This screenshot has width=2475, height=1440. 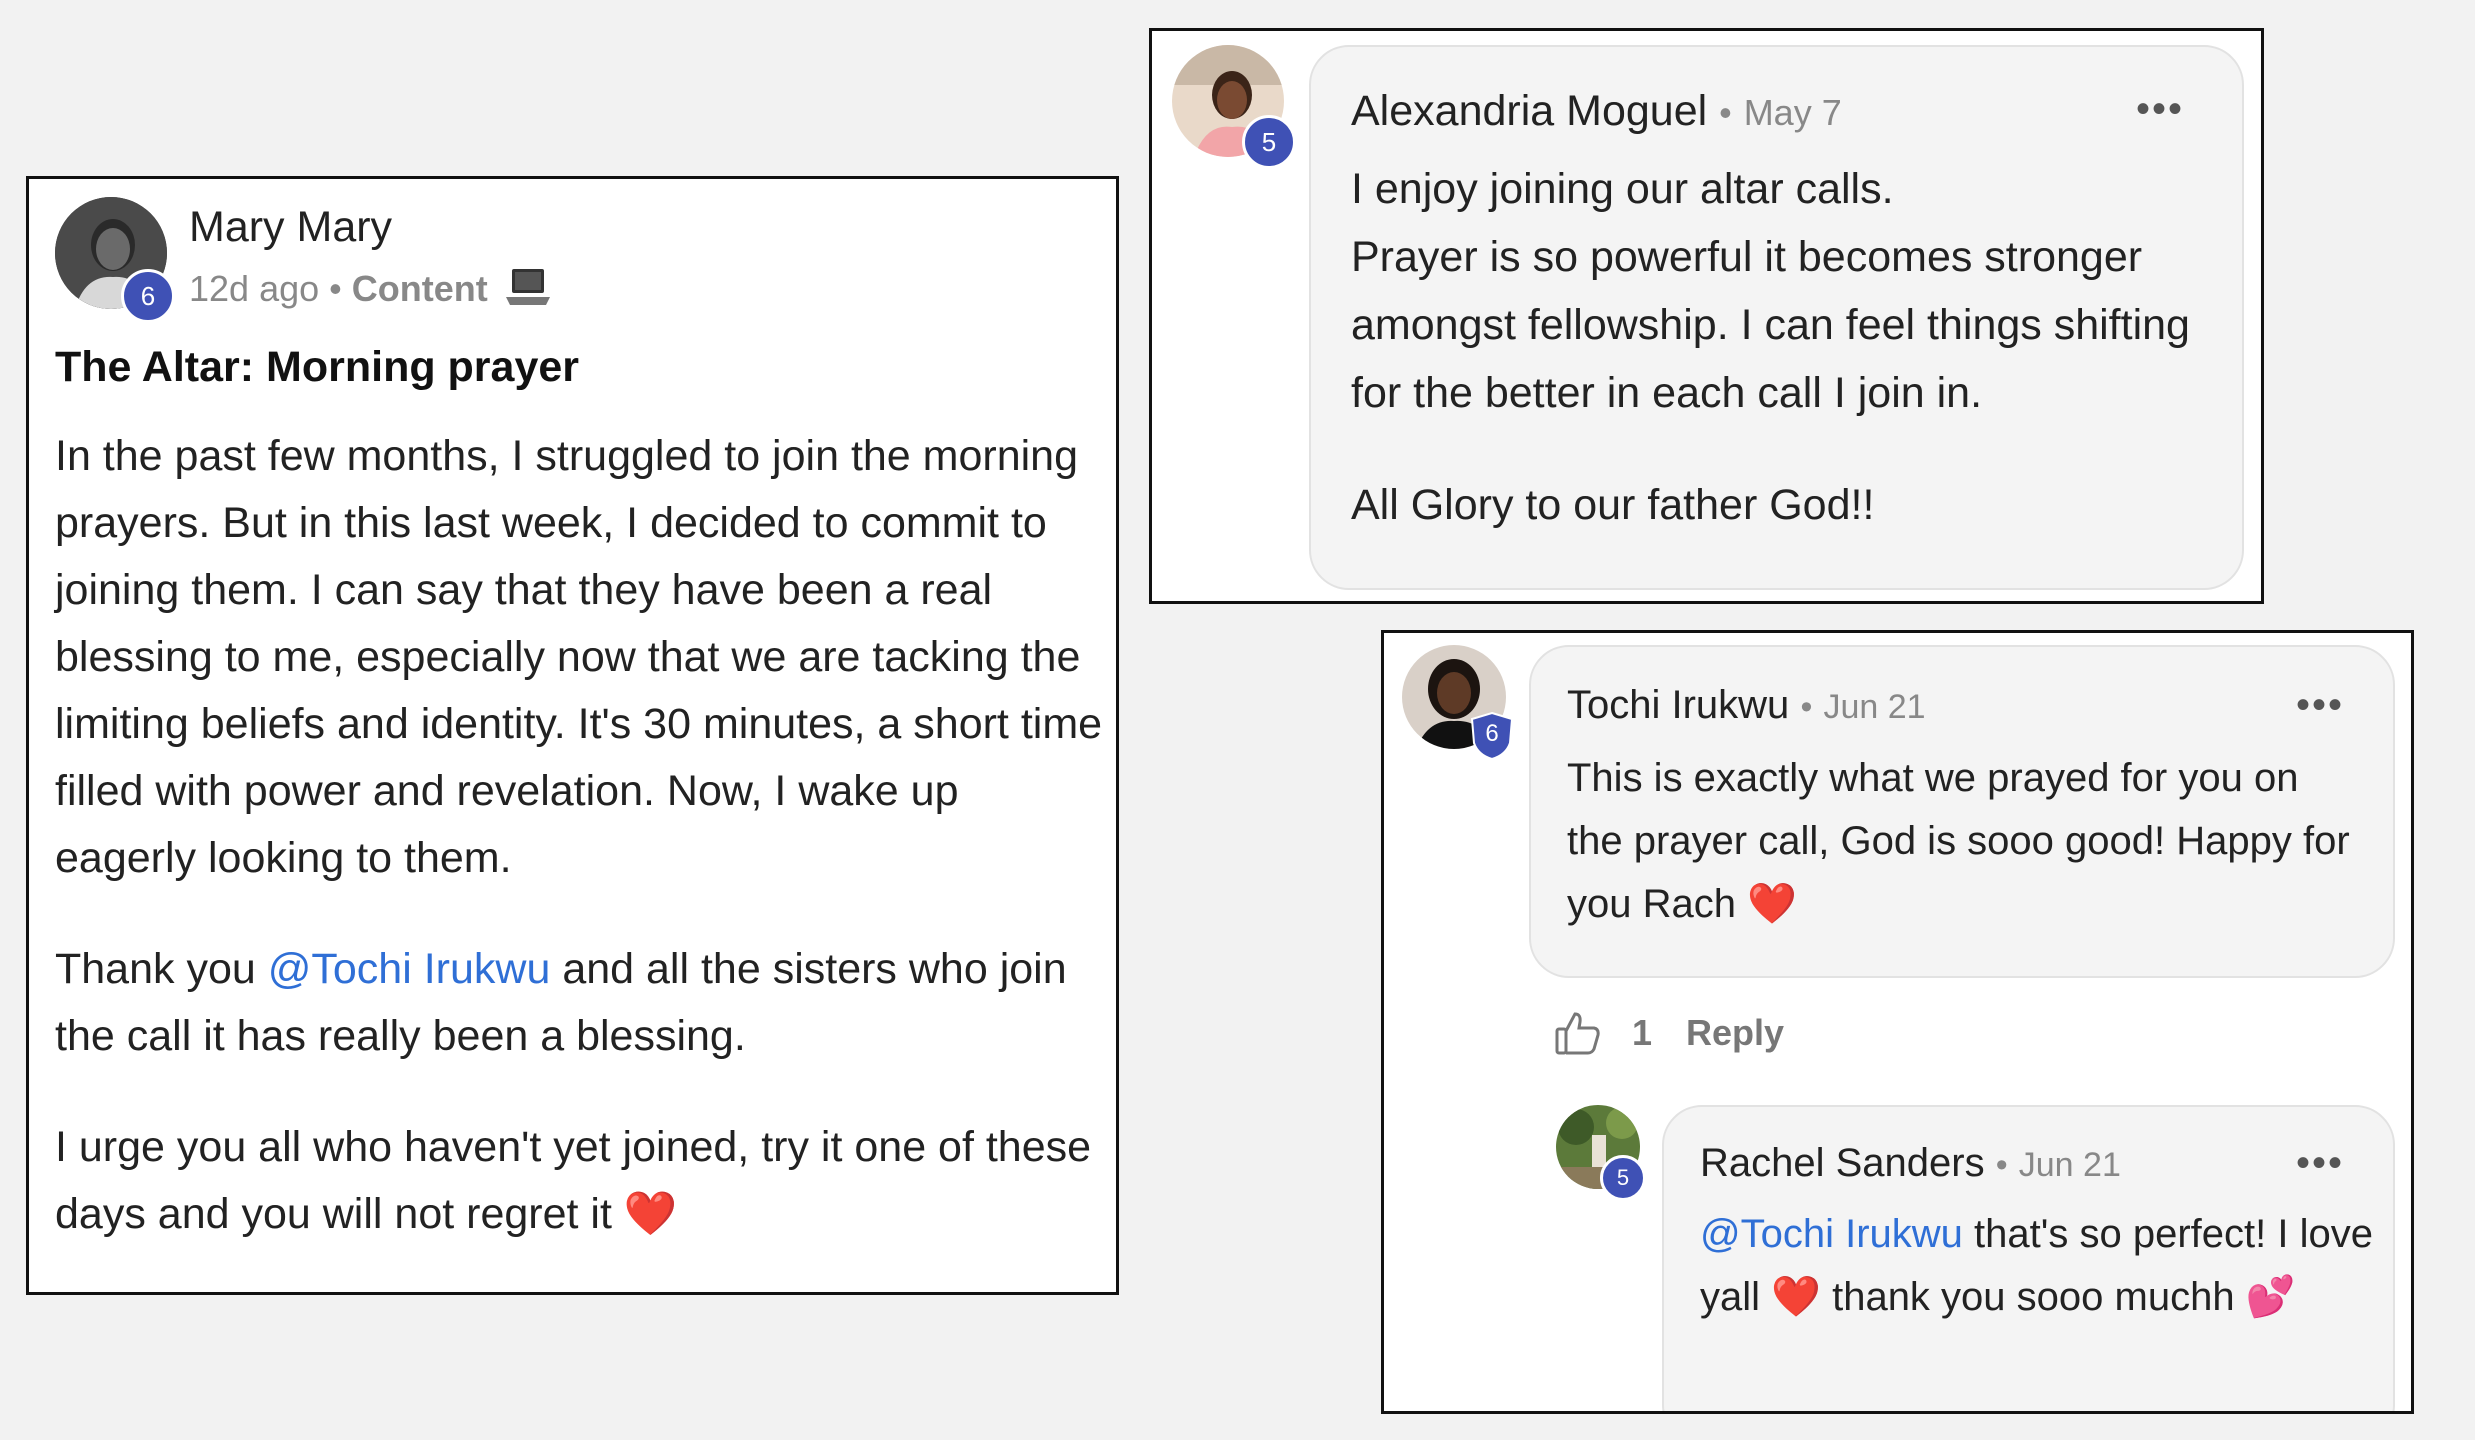 What do you see at coordinates (1234, 107) in the screenshot?
I see `commenter-avatar: 5` at bounding box center [1234, 107].